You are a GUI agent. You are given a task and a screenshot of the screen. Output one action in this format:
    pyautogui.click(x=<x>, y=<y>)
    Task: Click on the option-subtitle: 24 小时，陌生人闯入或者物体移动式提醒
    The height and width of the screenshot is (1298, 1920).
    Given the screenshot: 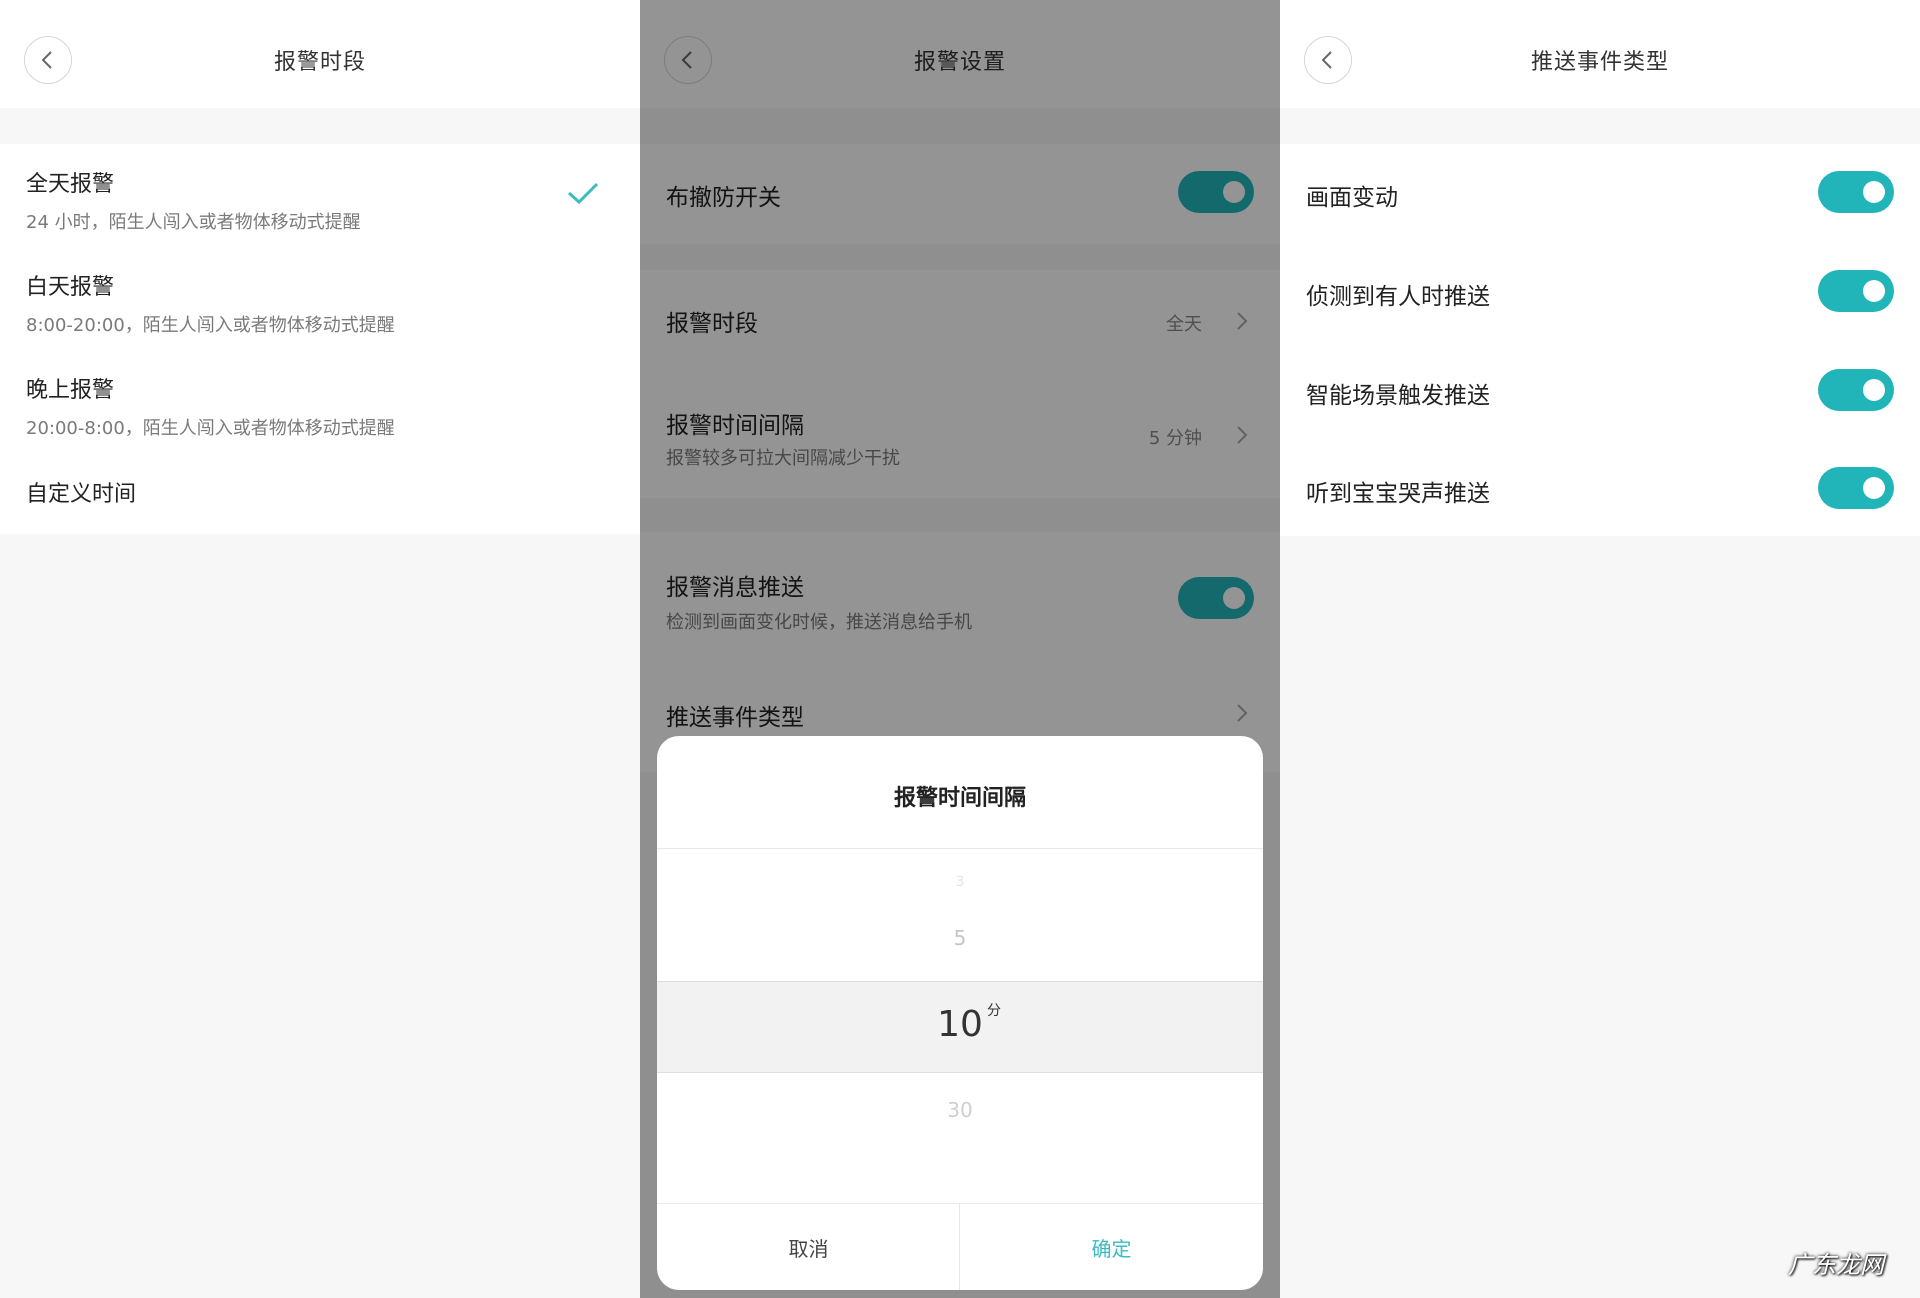 What is the action you would take?
    pyautogui.click(x=193, y=222)
    